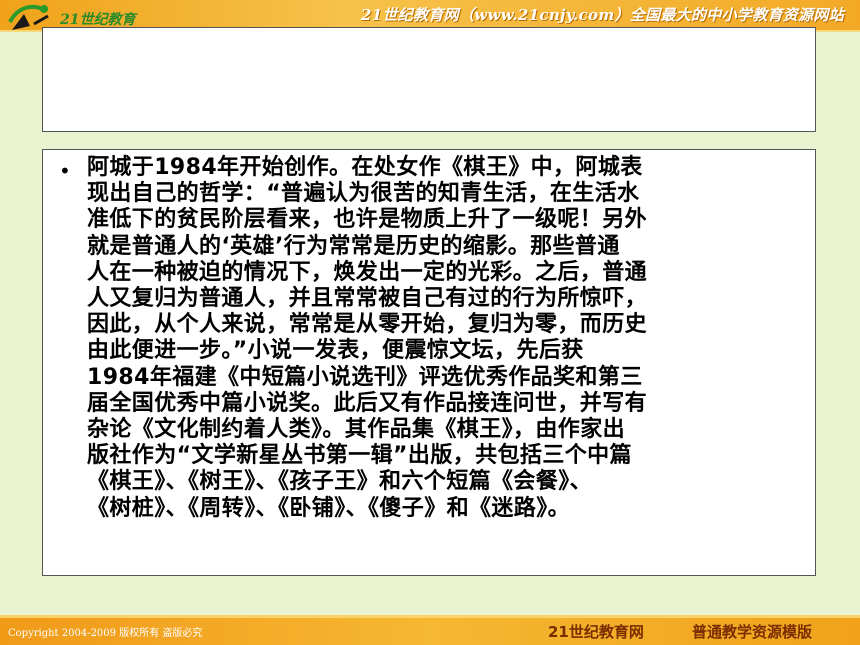 This screenshot has width=860, height=645. What do you see at coordinates (596, 632) in the screenshot?
I see `footer-site-name: 21世纪教育网` at bounding box center [596, 632].